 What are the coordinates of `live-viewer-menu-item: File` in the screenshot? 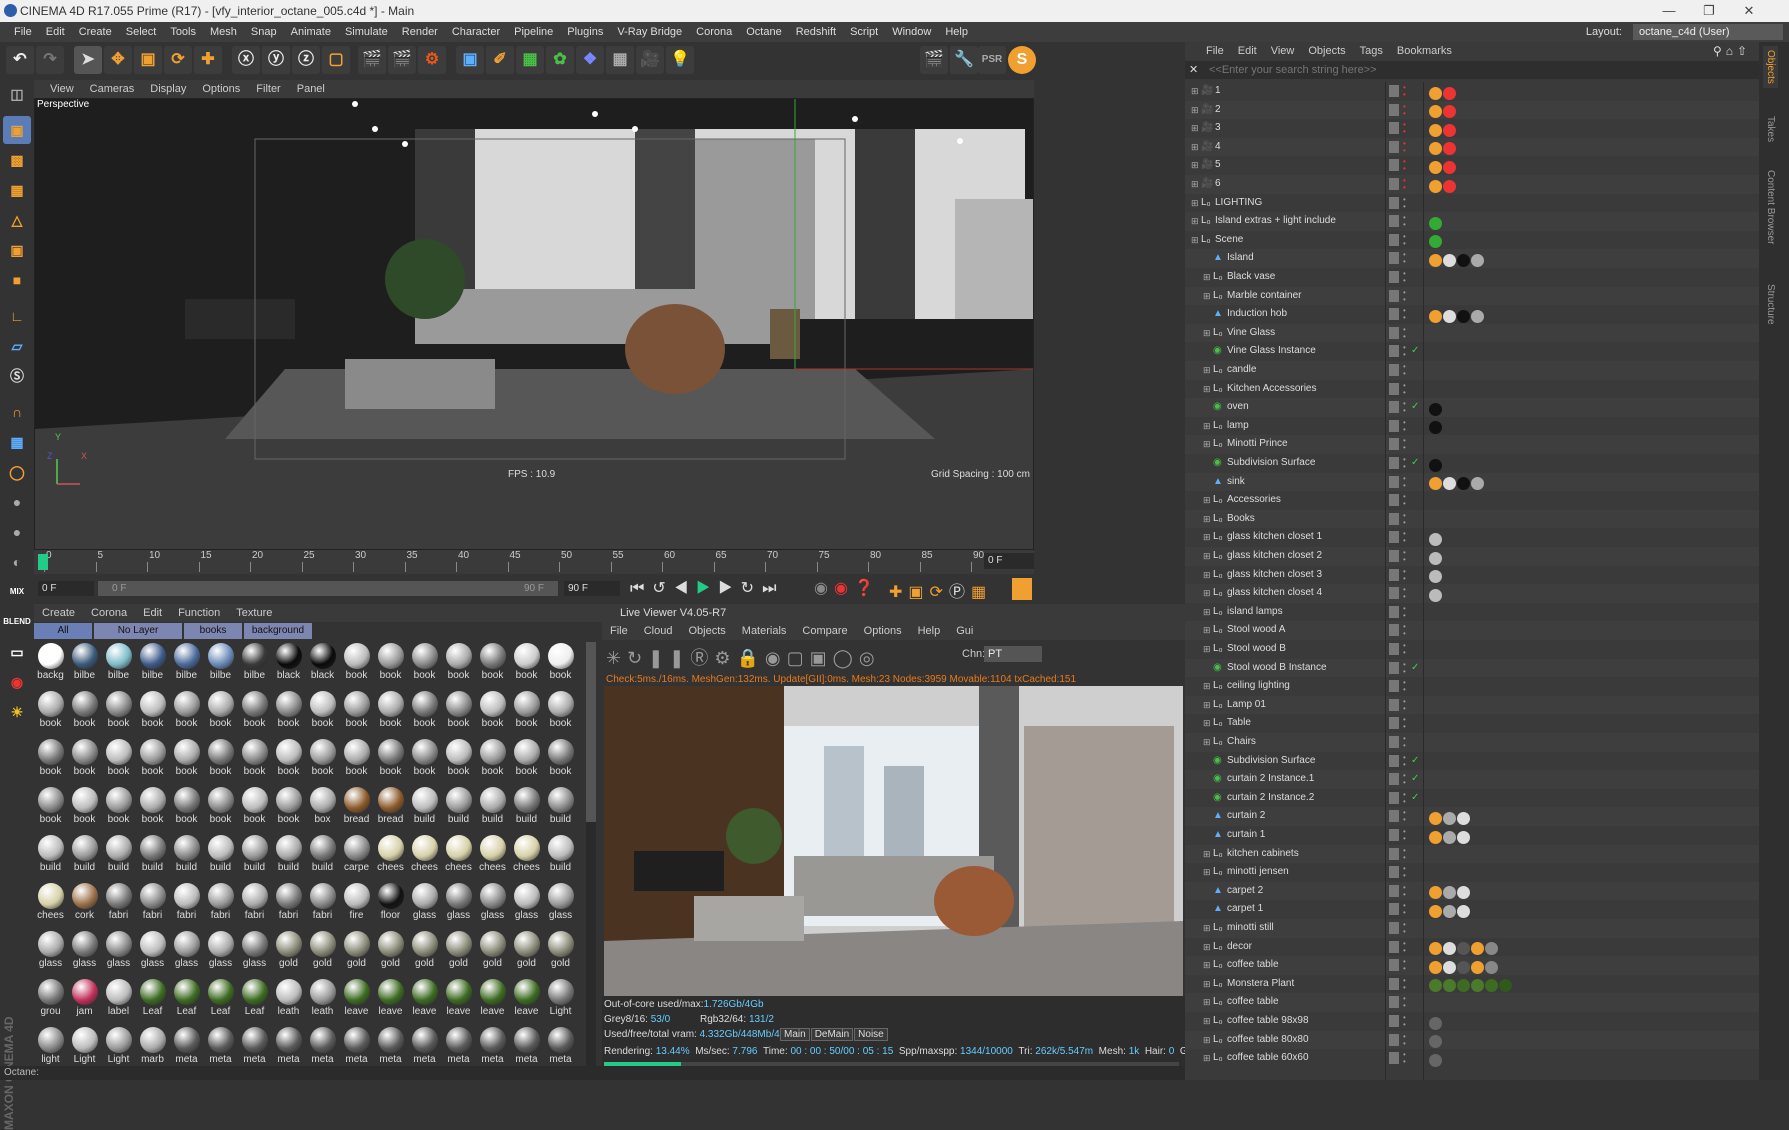 It's located at (619, 631).